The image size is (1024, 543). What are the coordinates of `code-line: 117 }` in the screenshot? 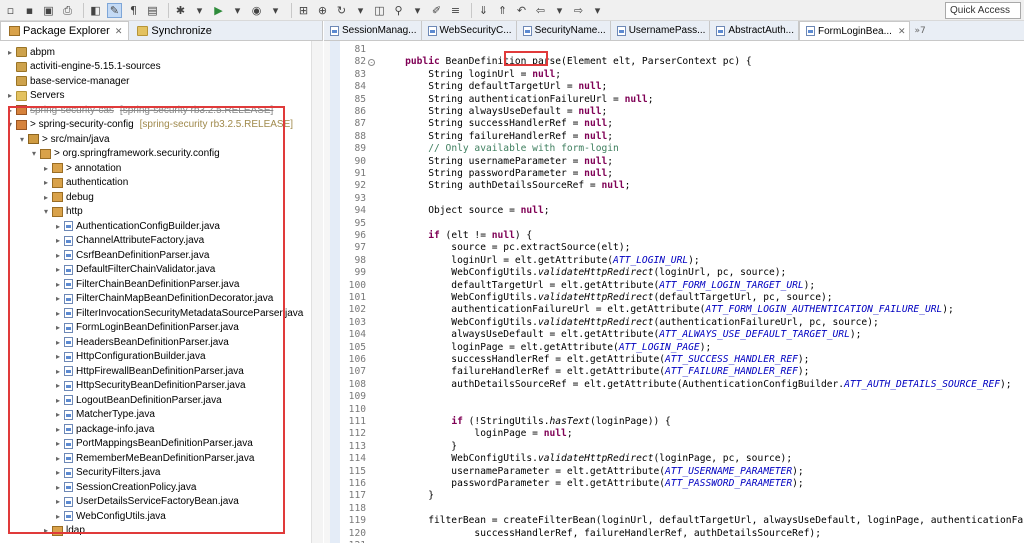 It's located at (682, 496).